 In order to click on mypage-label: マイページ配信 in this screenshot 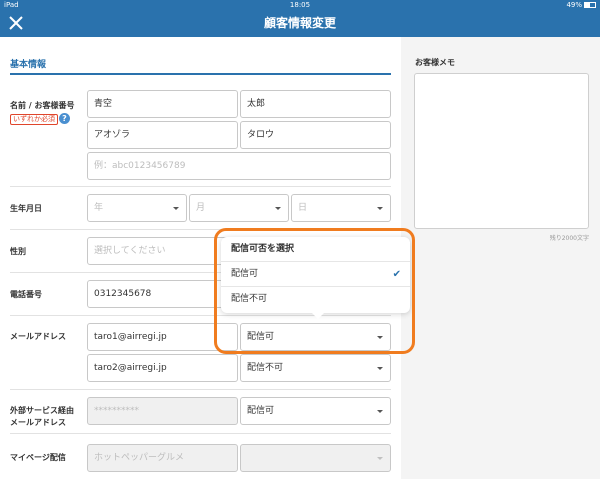, I will do `click(38, 457)`.